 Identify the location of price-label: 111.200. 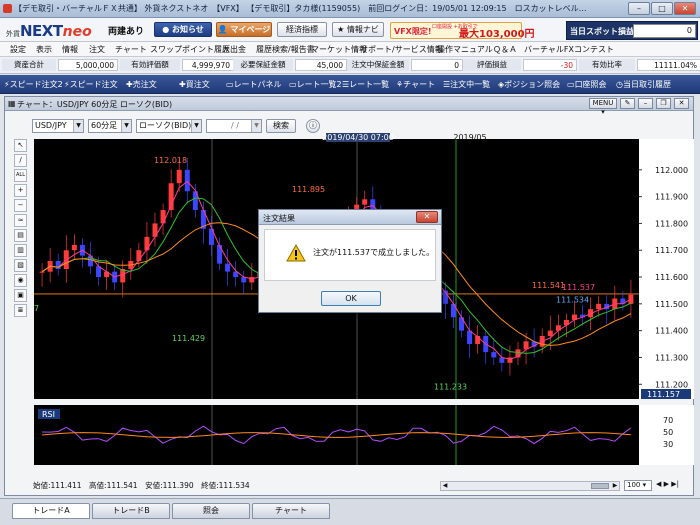
(671, 384).